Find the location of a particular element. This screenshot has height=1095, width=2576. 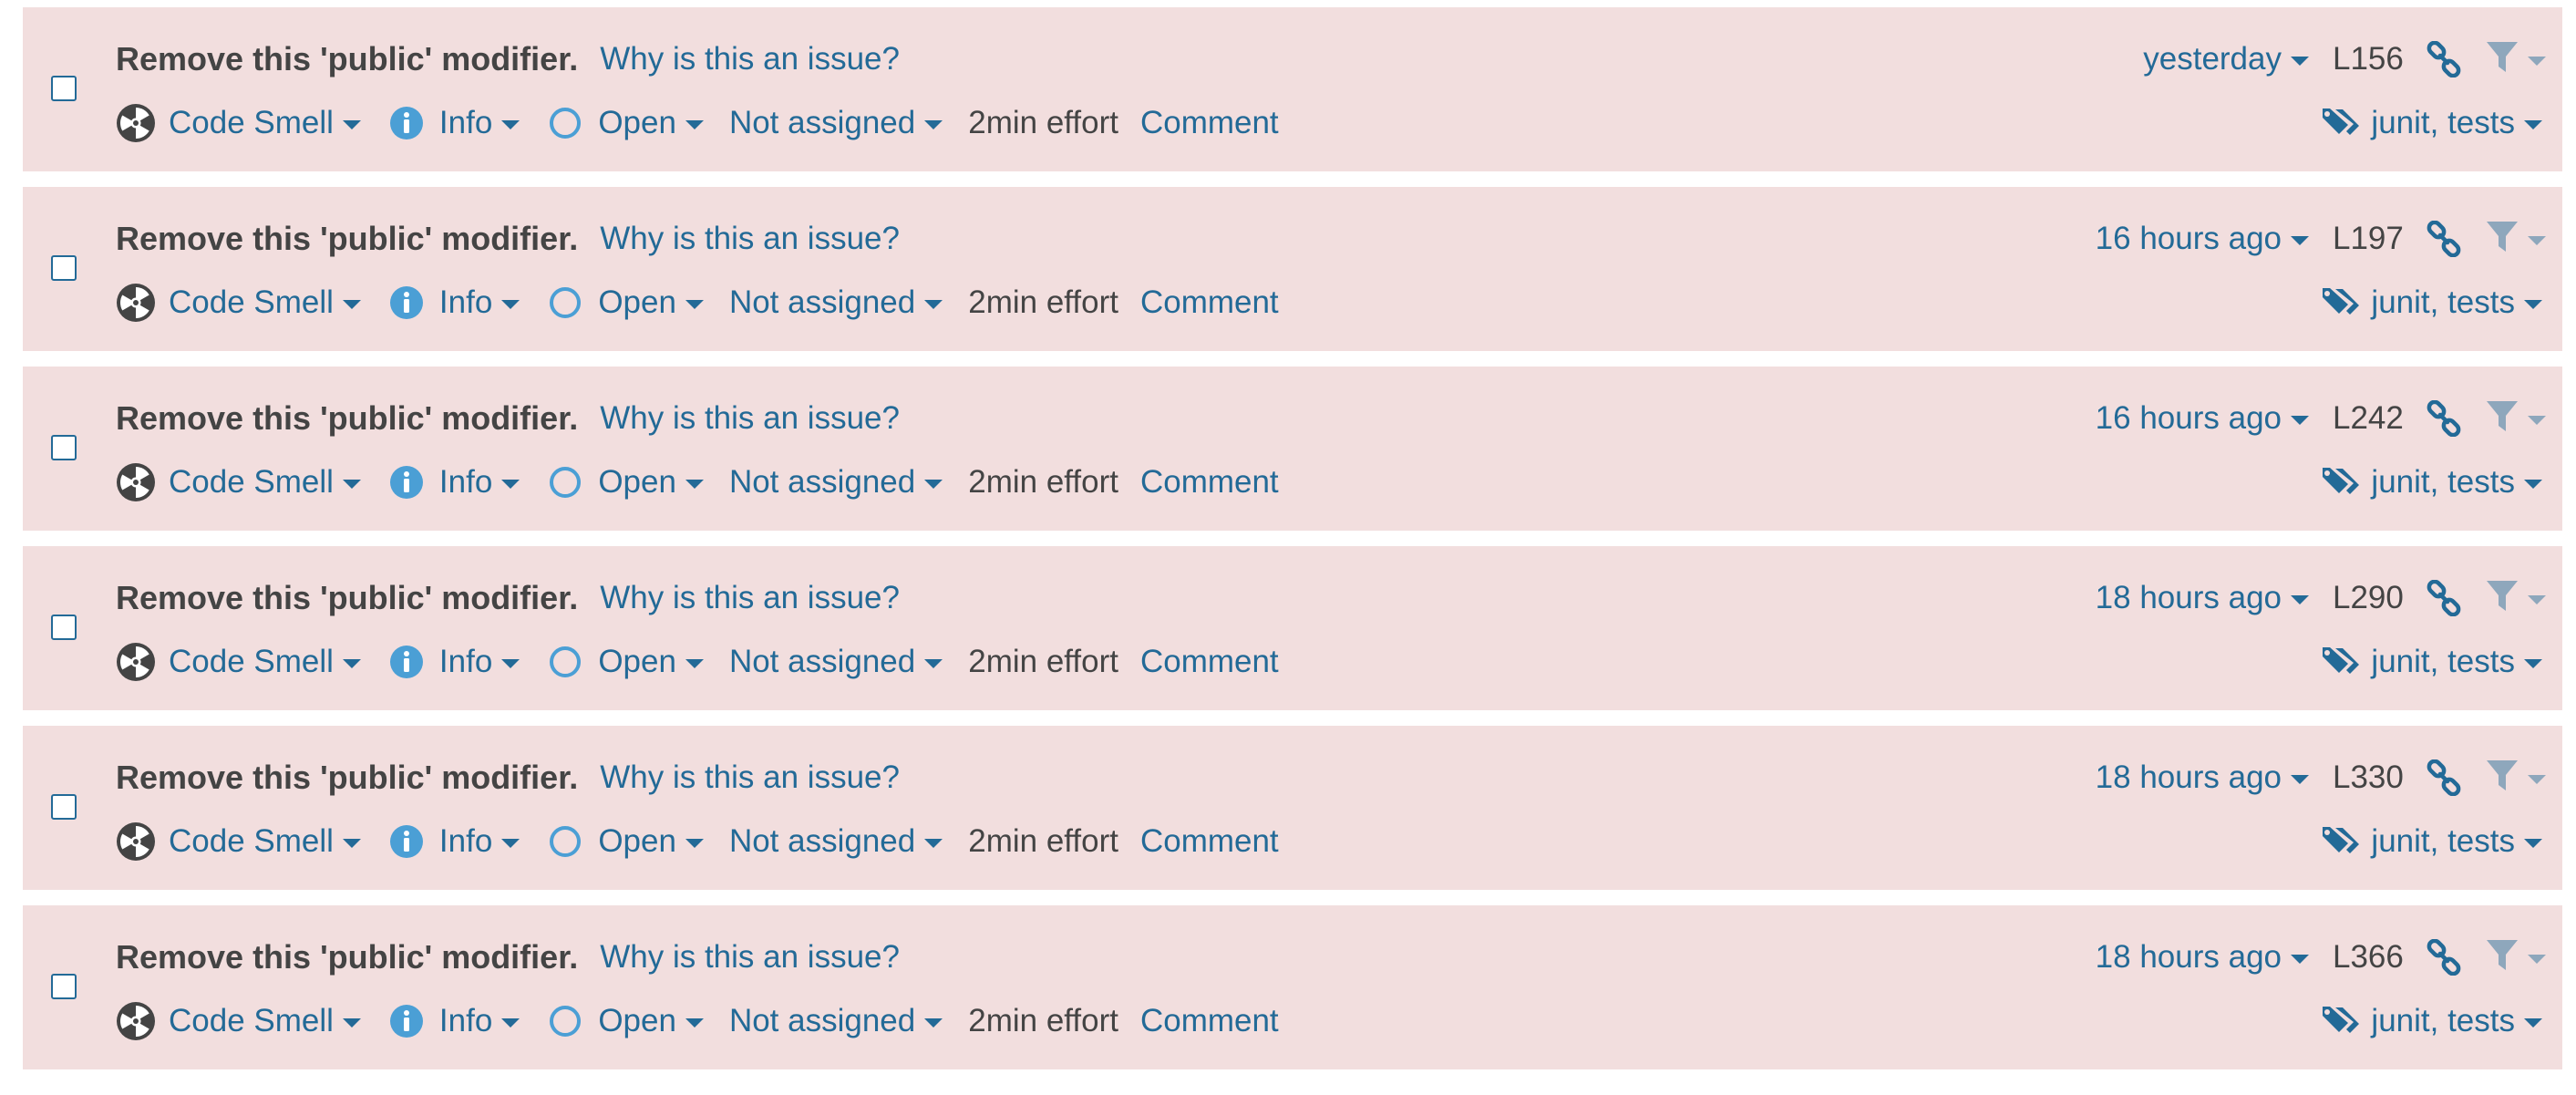

issue-location-row: yesterday L156 is located at coordinates (2344, 59).